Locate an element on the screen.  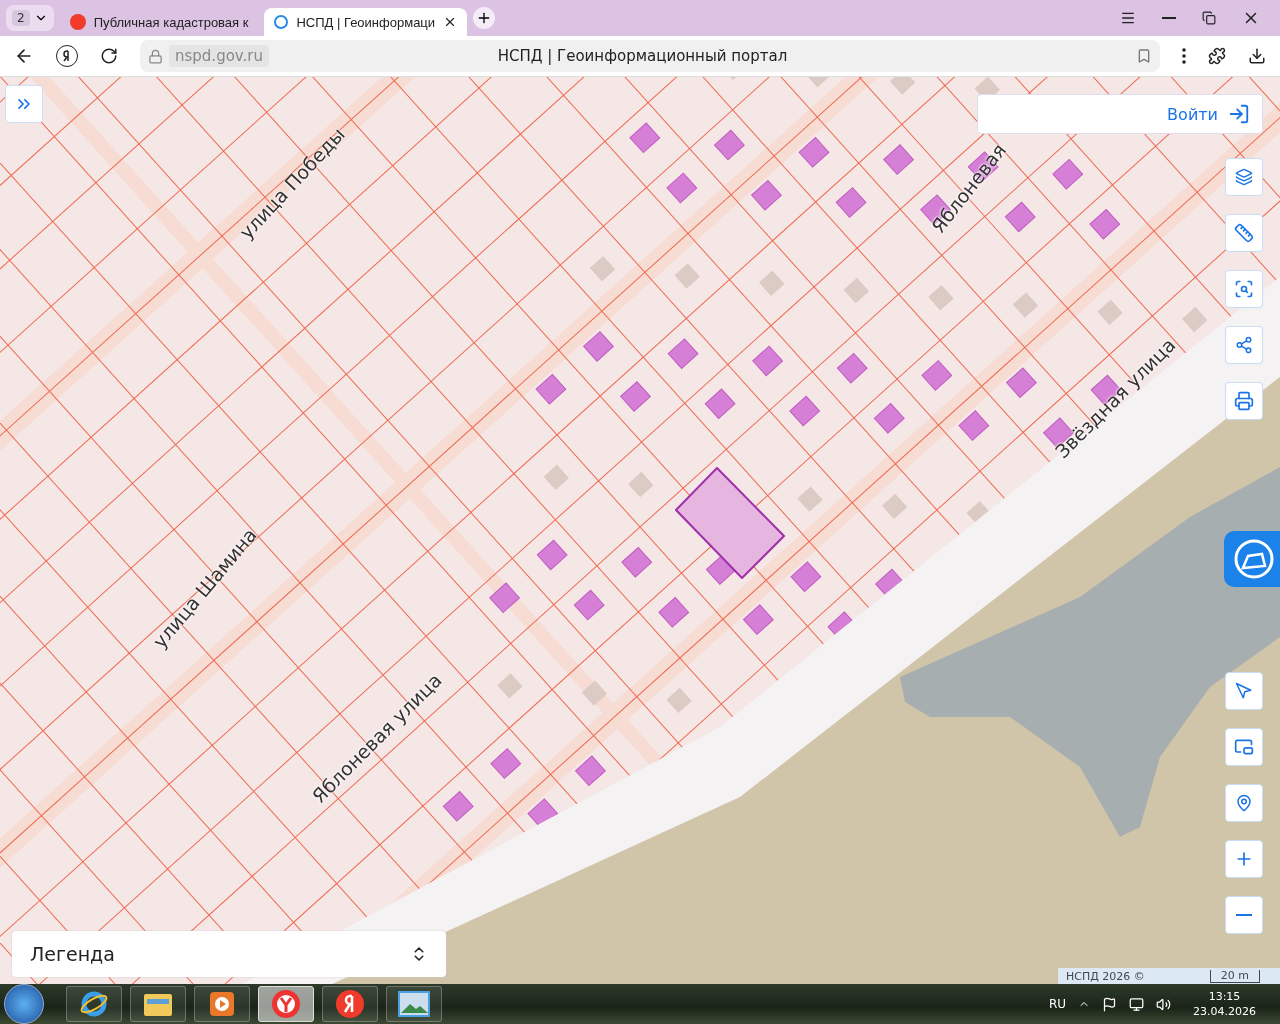
reload-button is located at coordinates (109, 56).